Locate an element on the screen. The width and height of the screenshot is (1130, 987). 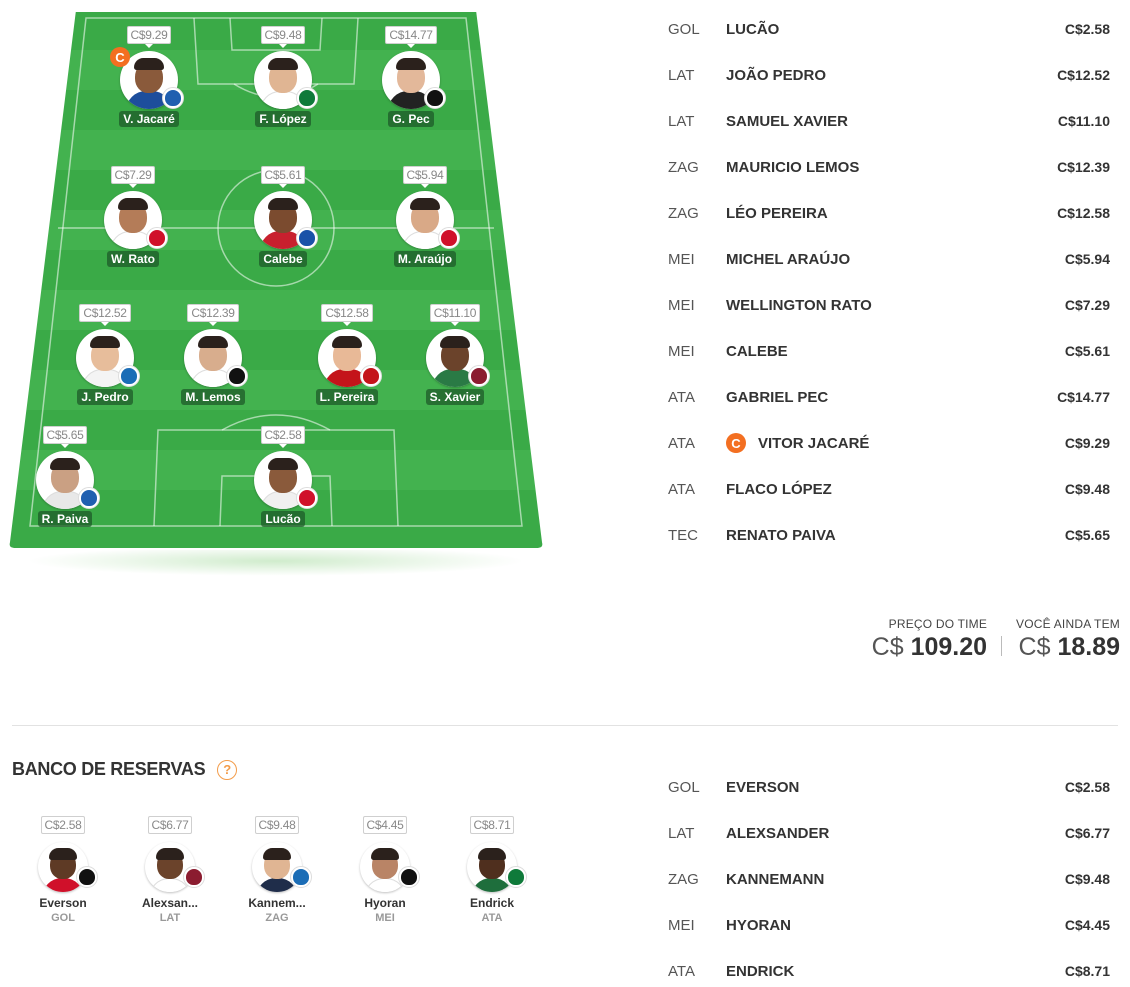
field-player: C$9.48 F. López is located at coordinates (283, 76).